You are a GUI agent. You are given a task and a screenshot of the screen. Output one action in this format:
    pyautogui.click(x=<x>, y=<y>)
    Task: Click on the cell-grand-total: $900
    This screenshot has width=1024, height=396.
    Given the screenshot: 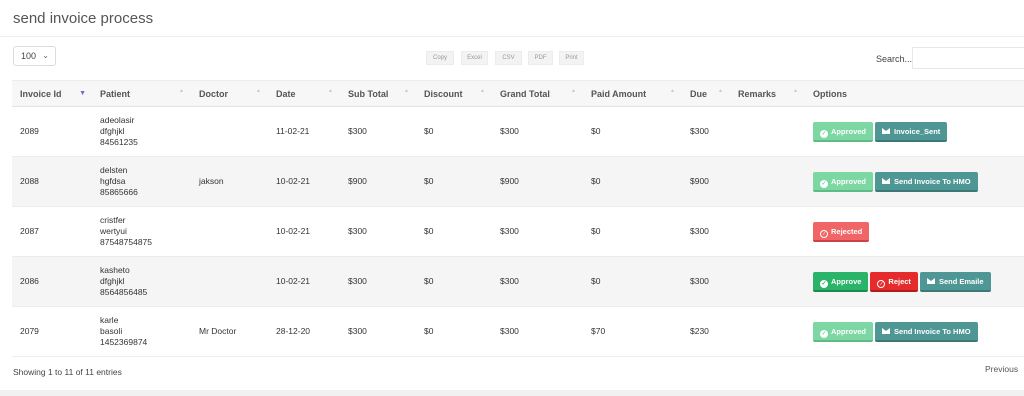 What is the action you would take?
    pyautogui.click(x=537, y=181)
    